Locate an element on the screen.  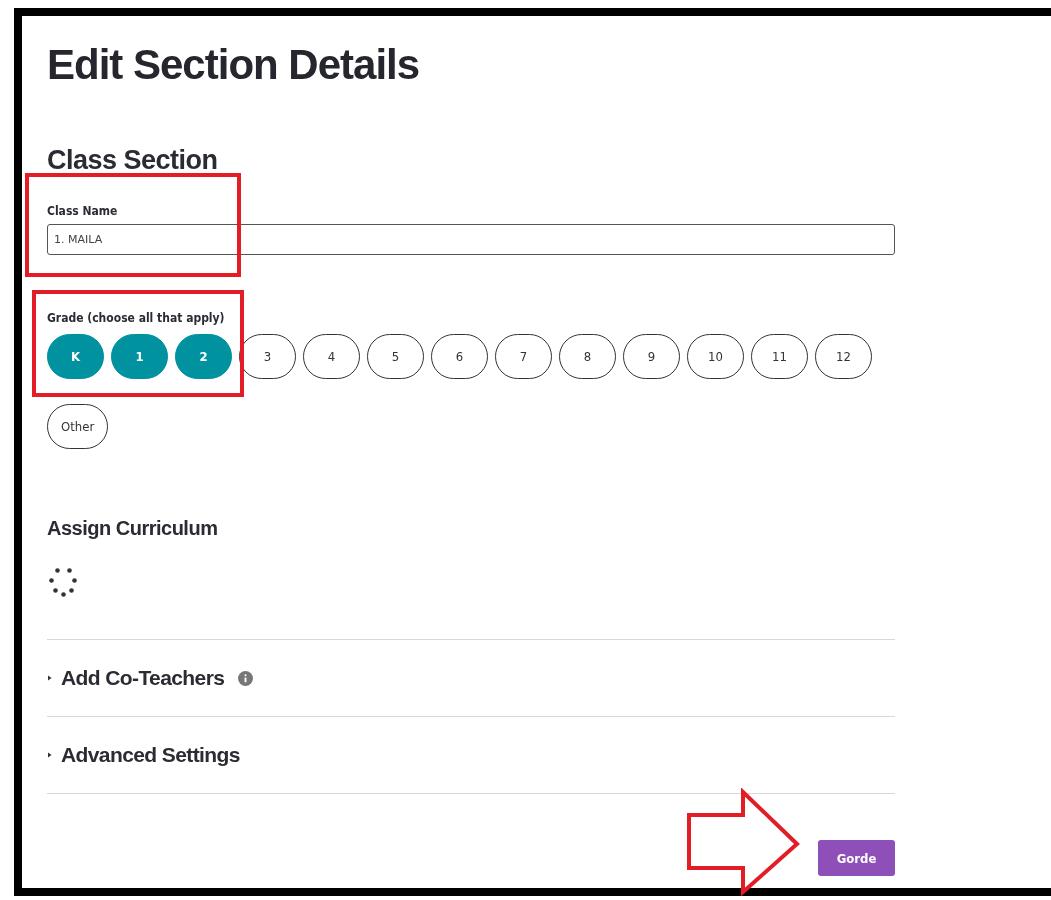
arrow-icon is located at coordinates (744, 842).